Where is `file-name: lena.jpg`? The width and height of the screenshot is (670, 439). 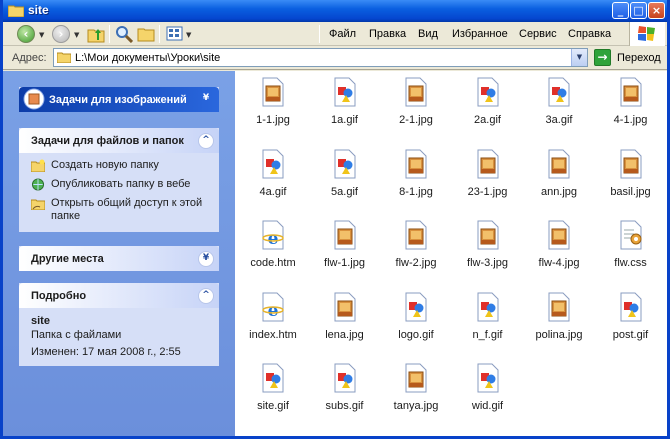 file-name: lena.jpg is located at coordinates (344, 334).